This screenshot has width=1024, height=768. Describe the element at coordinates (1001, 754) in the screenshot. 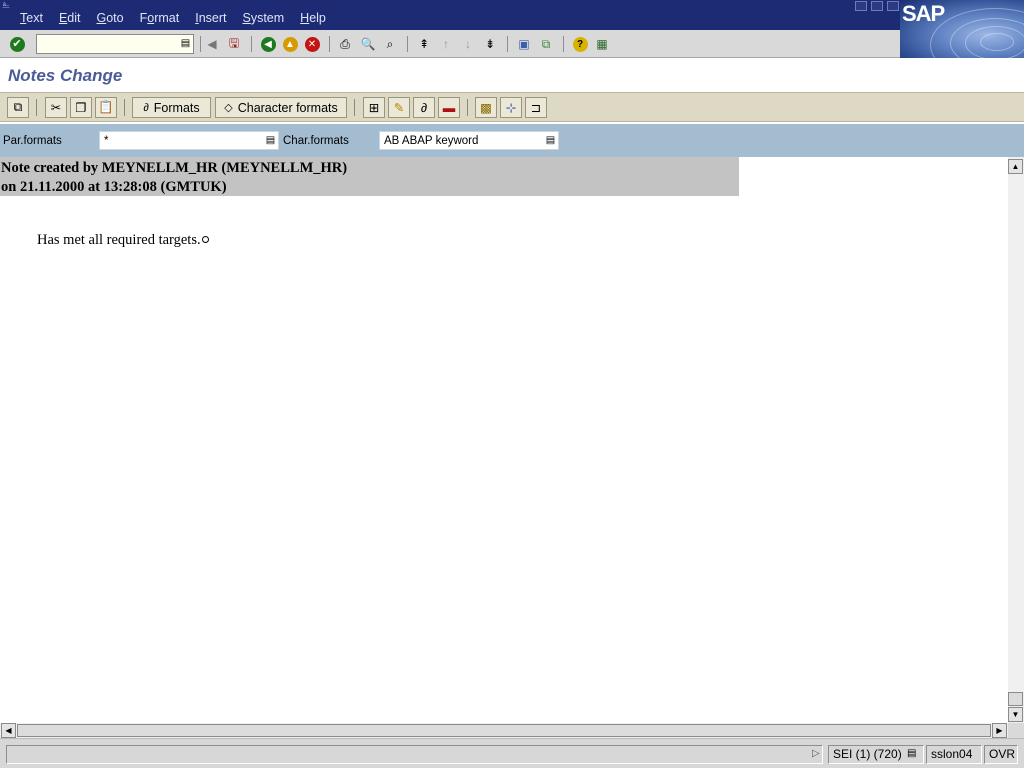

I see `insert-mode: OVR` at that location.